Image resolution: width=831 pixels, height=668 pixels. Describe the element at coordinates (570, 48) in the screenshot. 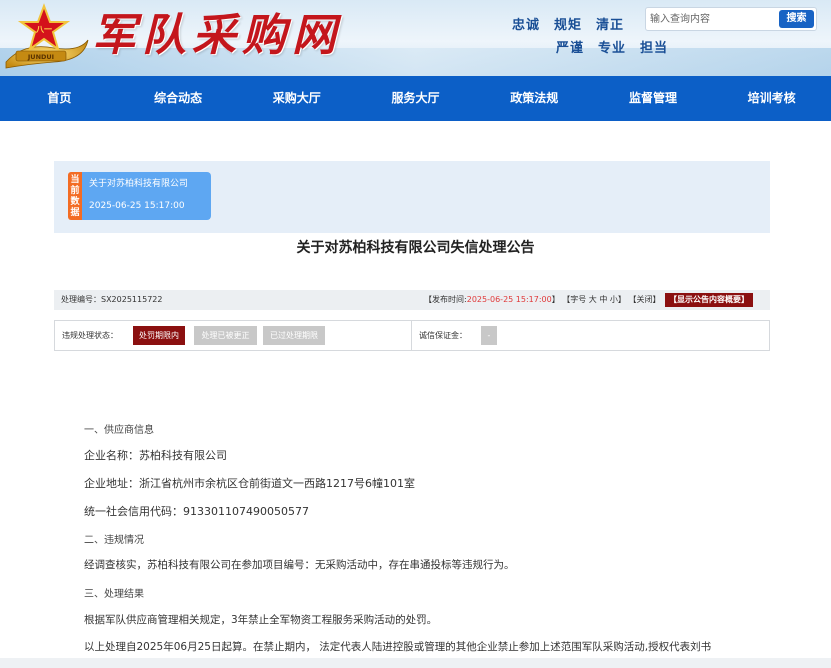

I see `motto-word: 严谨` at that location.